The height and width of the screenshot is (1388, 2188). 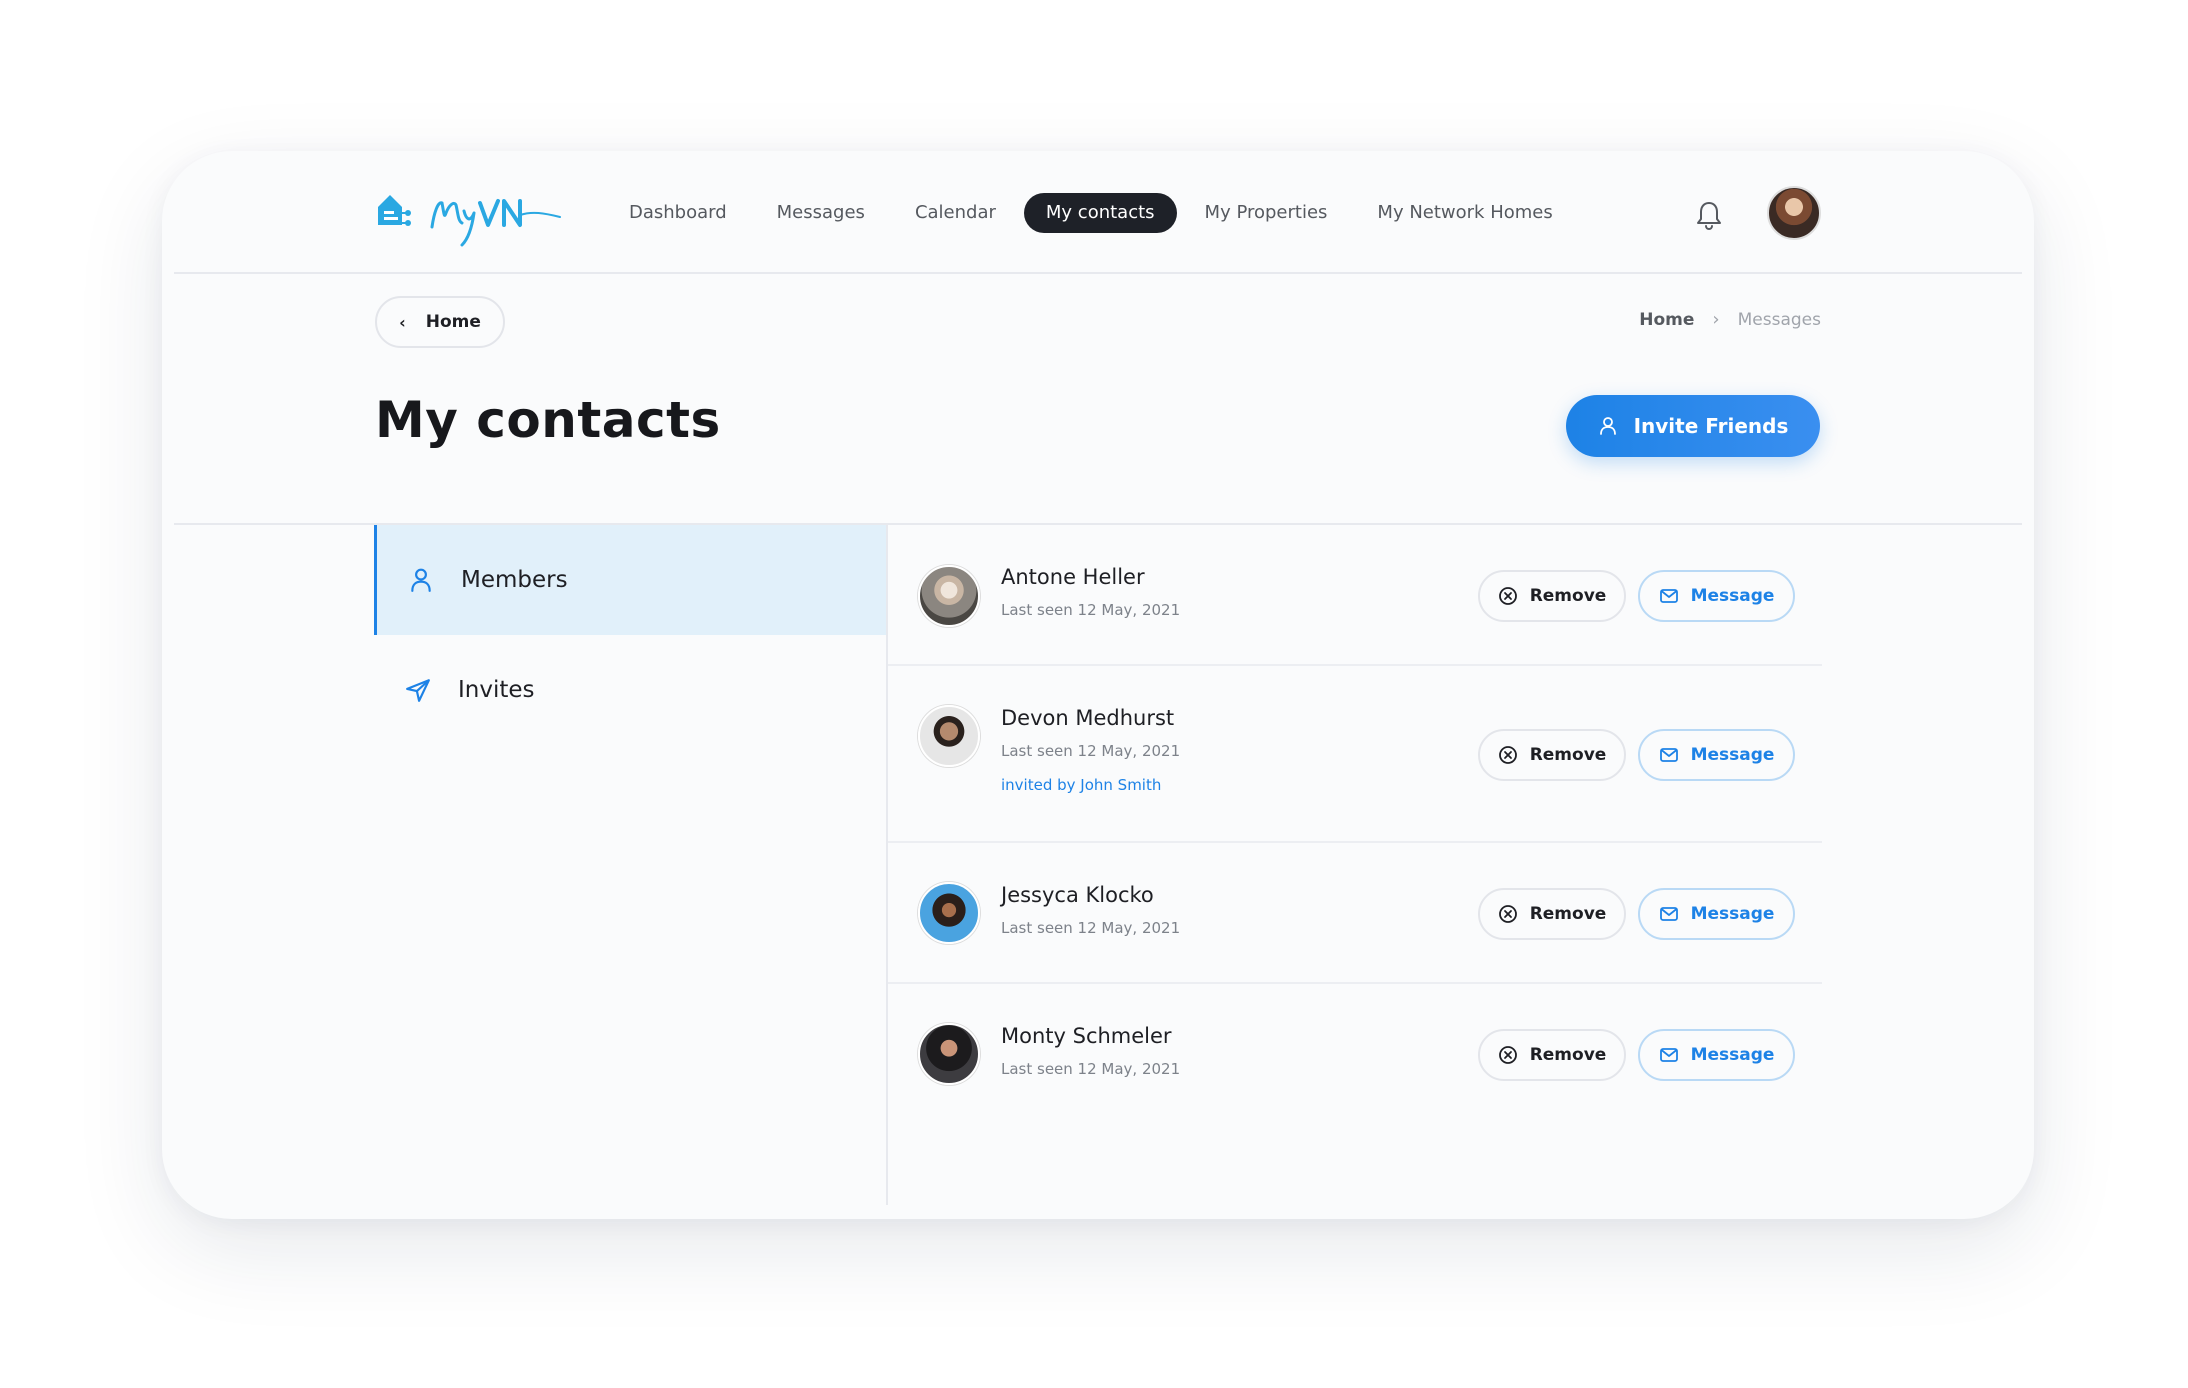 What do you see at coordinates (1666, 320) in the screenshot?
I see `breadcrumb-home: Home` at bounding box center [1666, 320].